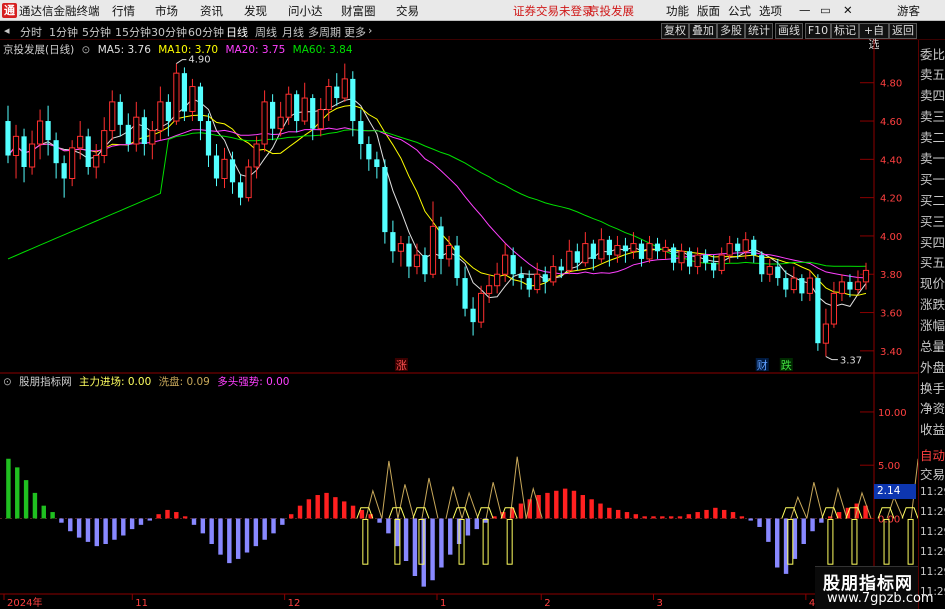 The height and width of the screenshot is (609, 945). What do you see at coordinates (355, 32) in the screenshot?
I see `tab-more: 更多` at bounding box center [355, 32].